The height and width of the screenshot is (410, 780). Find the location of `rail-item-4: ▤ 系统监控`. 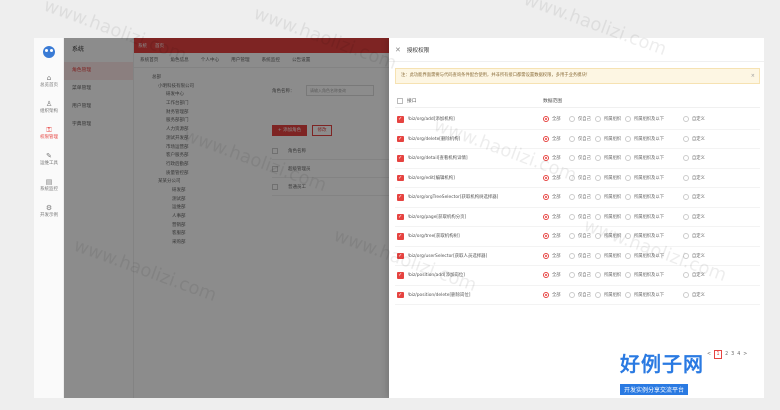

rail-item-4: ▤ 系统监控 is located at coordinates (49, 185).